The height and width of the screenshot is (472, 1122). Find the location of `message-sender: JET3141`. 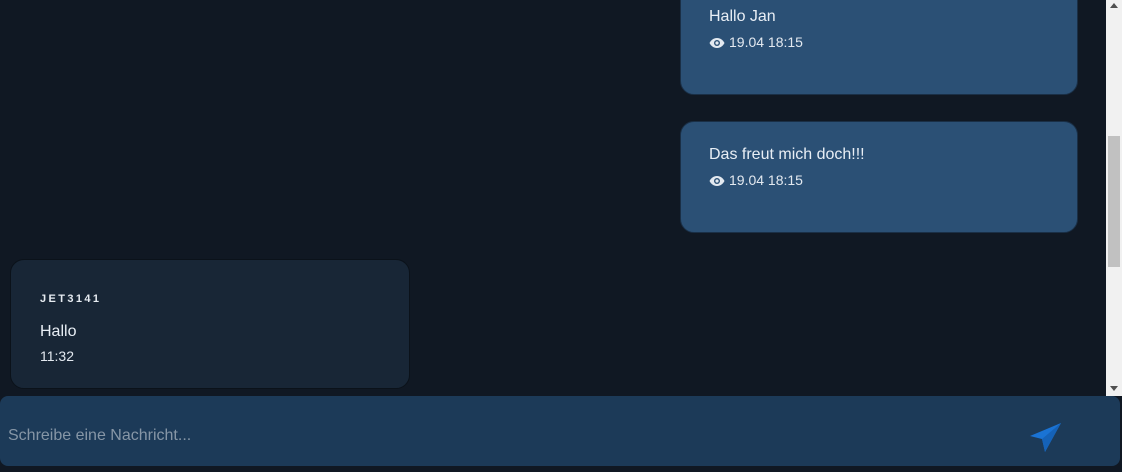

message-sender: JET3141 is located at coordinates (71, 299).